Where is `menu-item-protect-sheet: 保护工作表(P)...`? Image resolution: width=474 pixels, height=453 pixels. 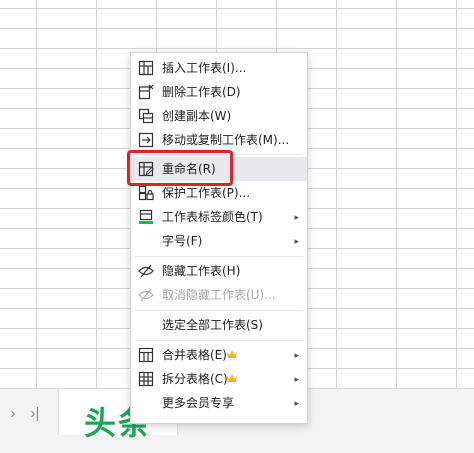 menu-item-protect-sheet: 保护工作表(P)... is located at coordinates (219, 193).